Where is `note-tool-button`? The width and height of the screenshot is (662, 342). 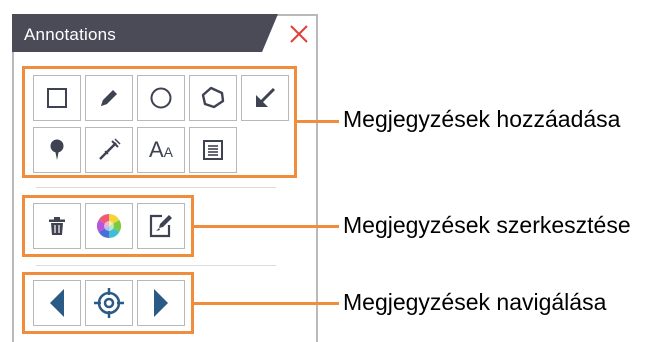
note-tool-button is located at coordinates (213, 150).